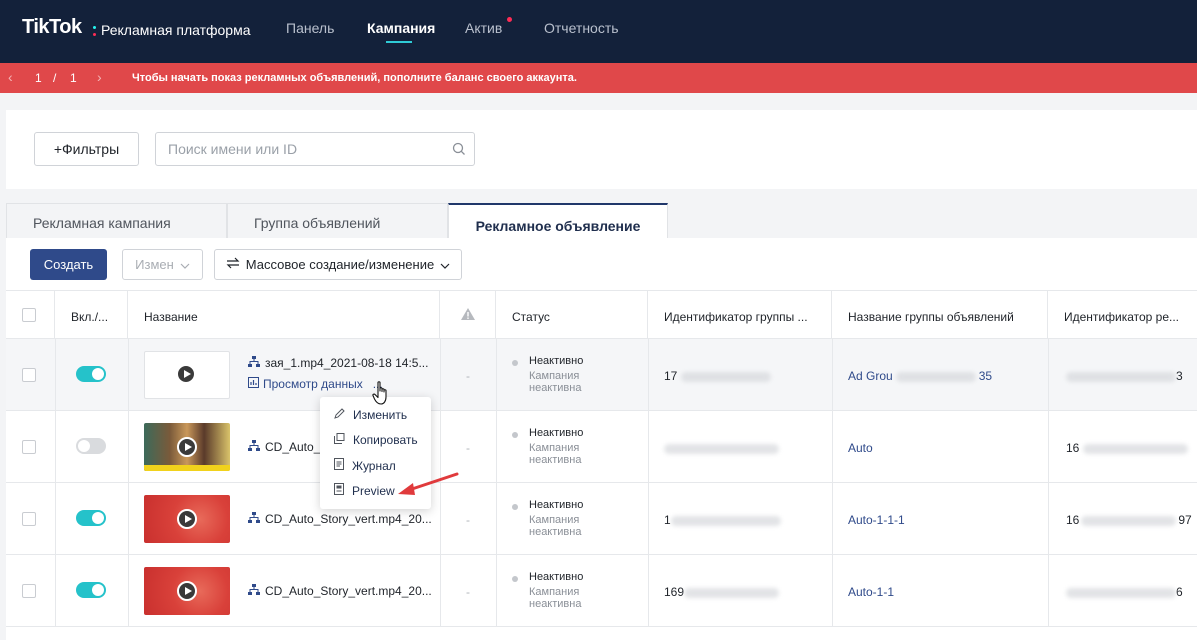  I want to click on group-name-cell: Auto-1-1-1, so click(876, 520).